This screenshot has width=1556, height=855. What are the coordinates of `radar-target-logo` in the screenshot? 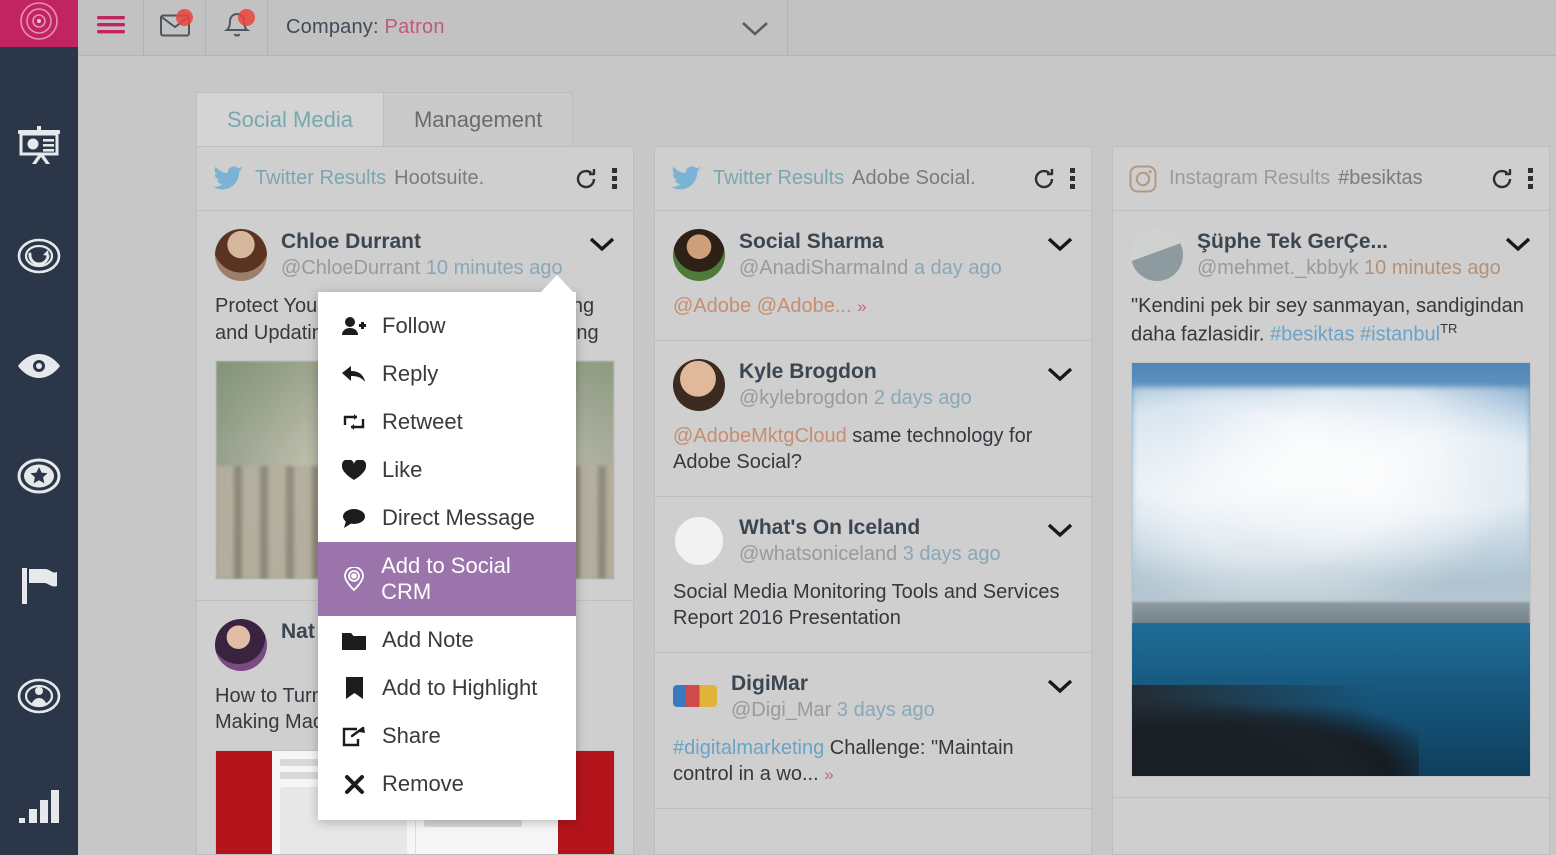 It's located at (39, 23).